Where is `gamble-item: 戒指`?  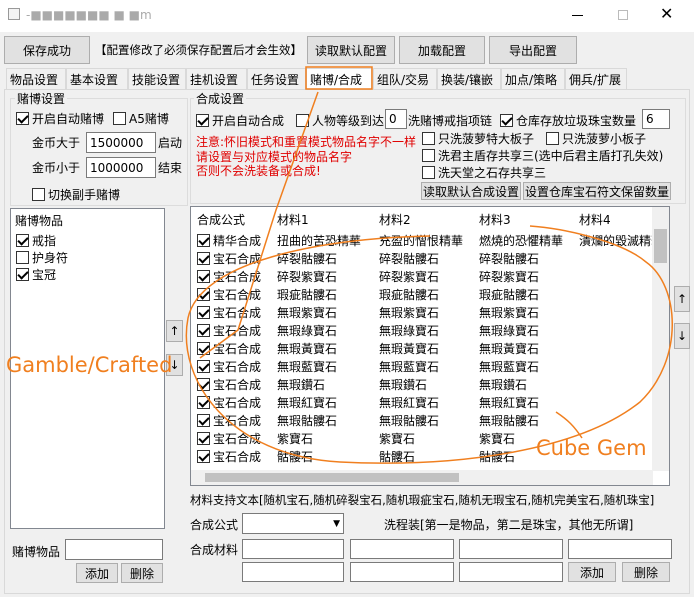 gamble-item: 戒指 is located at coordinates (36, 240).